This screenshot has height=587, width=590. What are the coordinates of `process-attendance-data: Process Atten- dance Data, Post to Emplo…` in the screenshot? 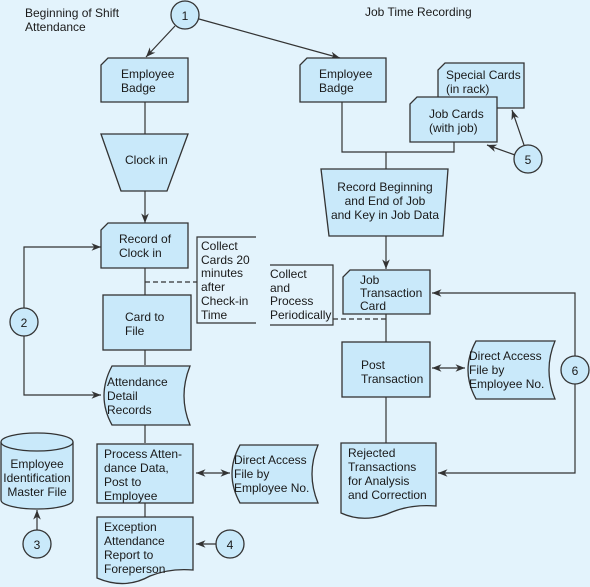 It's located at (145, 473).